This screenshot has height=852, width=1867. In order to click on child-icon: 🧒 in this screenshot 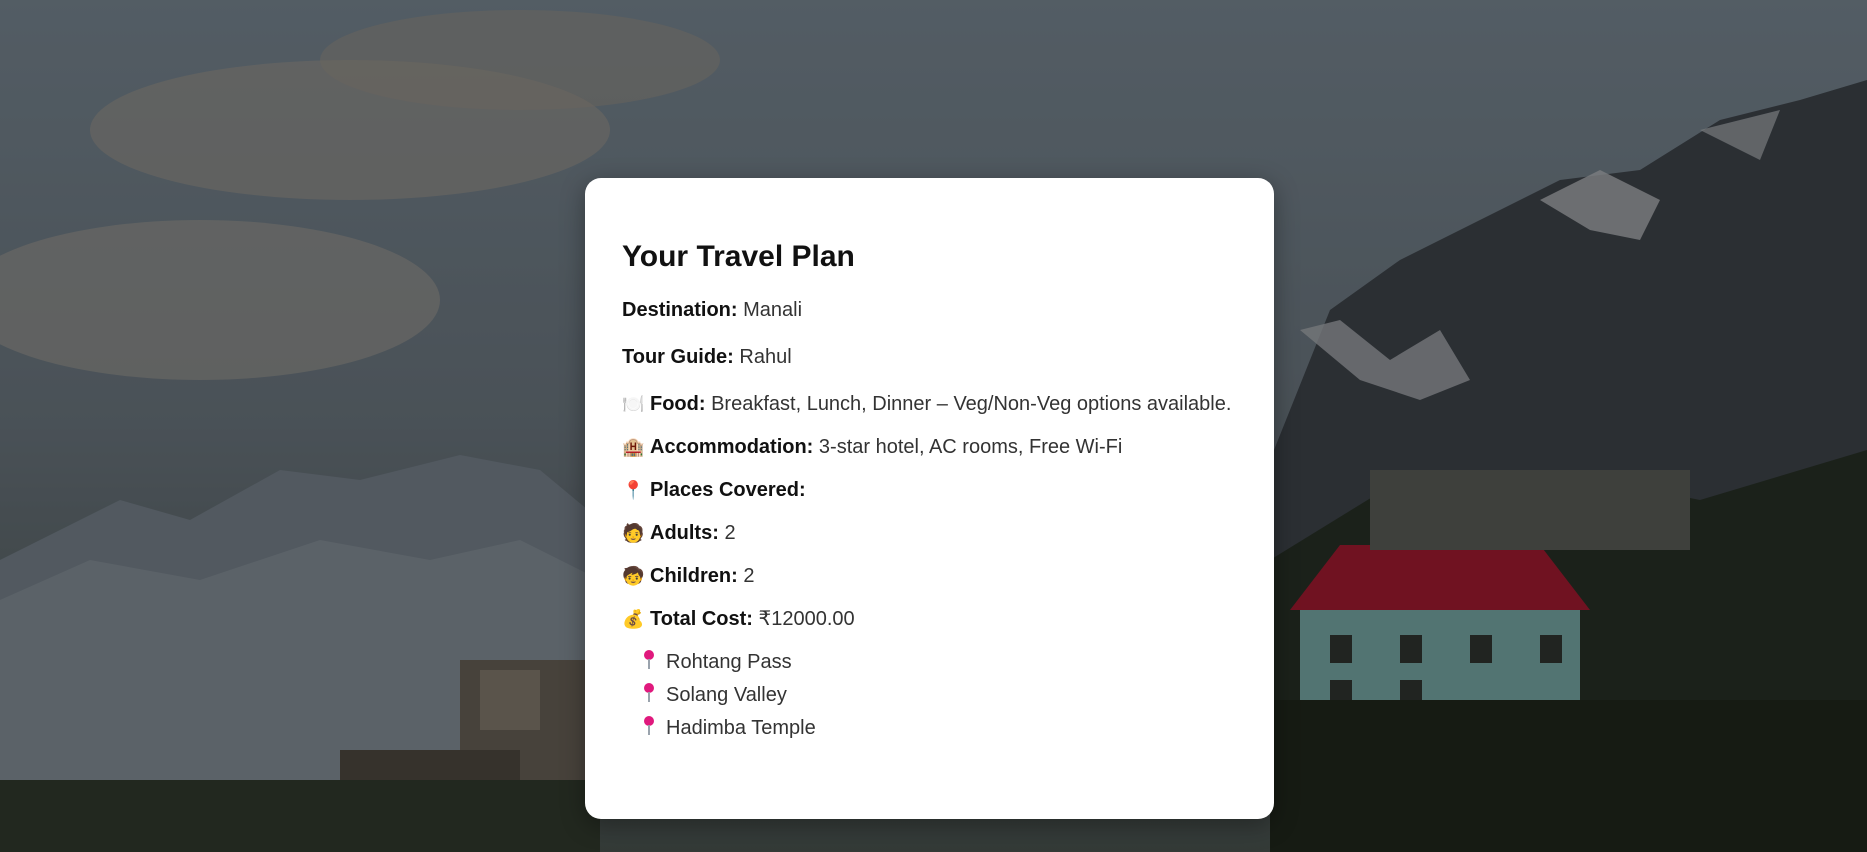, I will do `click(633, 576)`.